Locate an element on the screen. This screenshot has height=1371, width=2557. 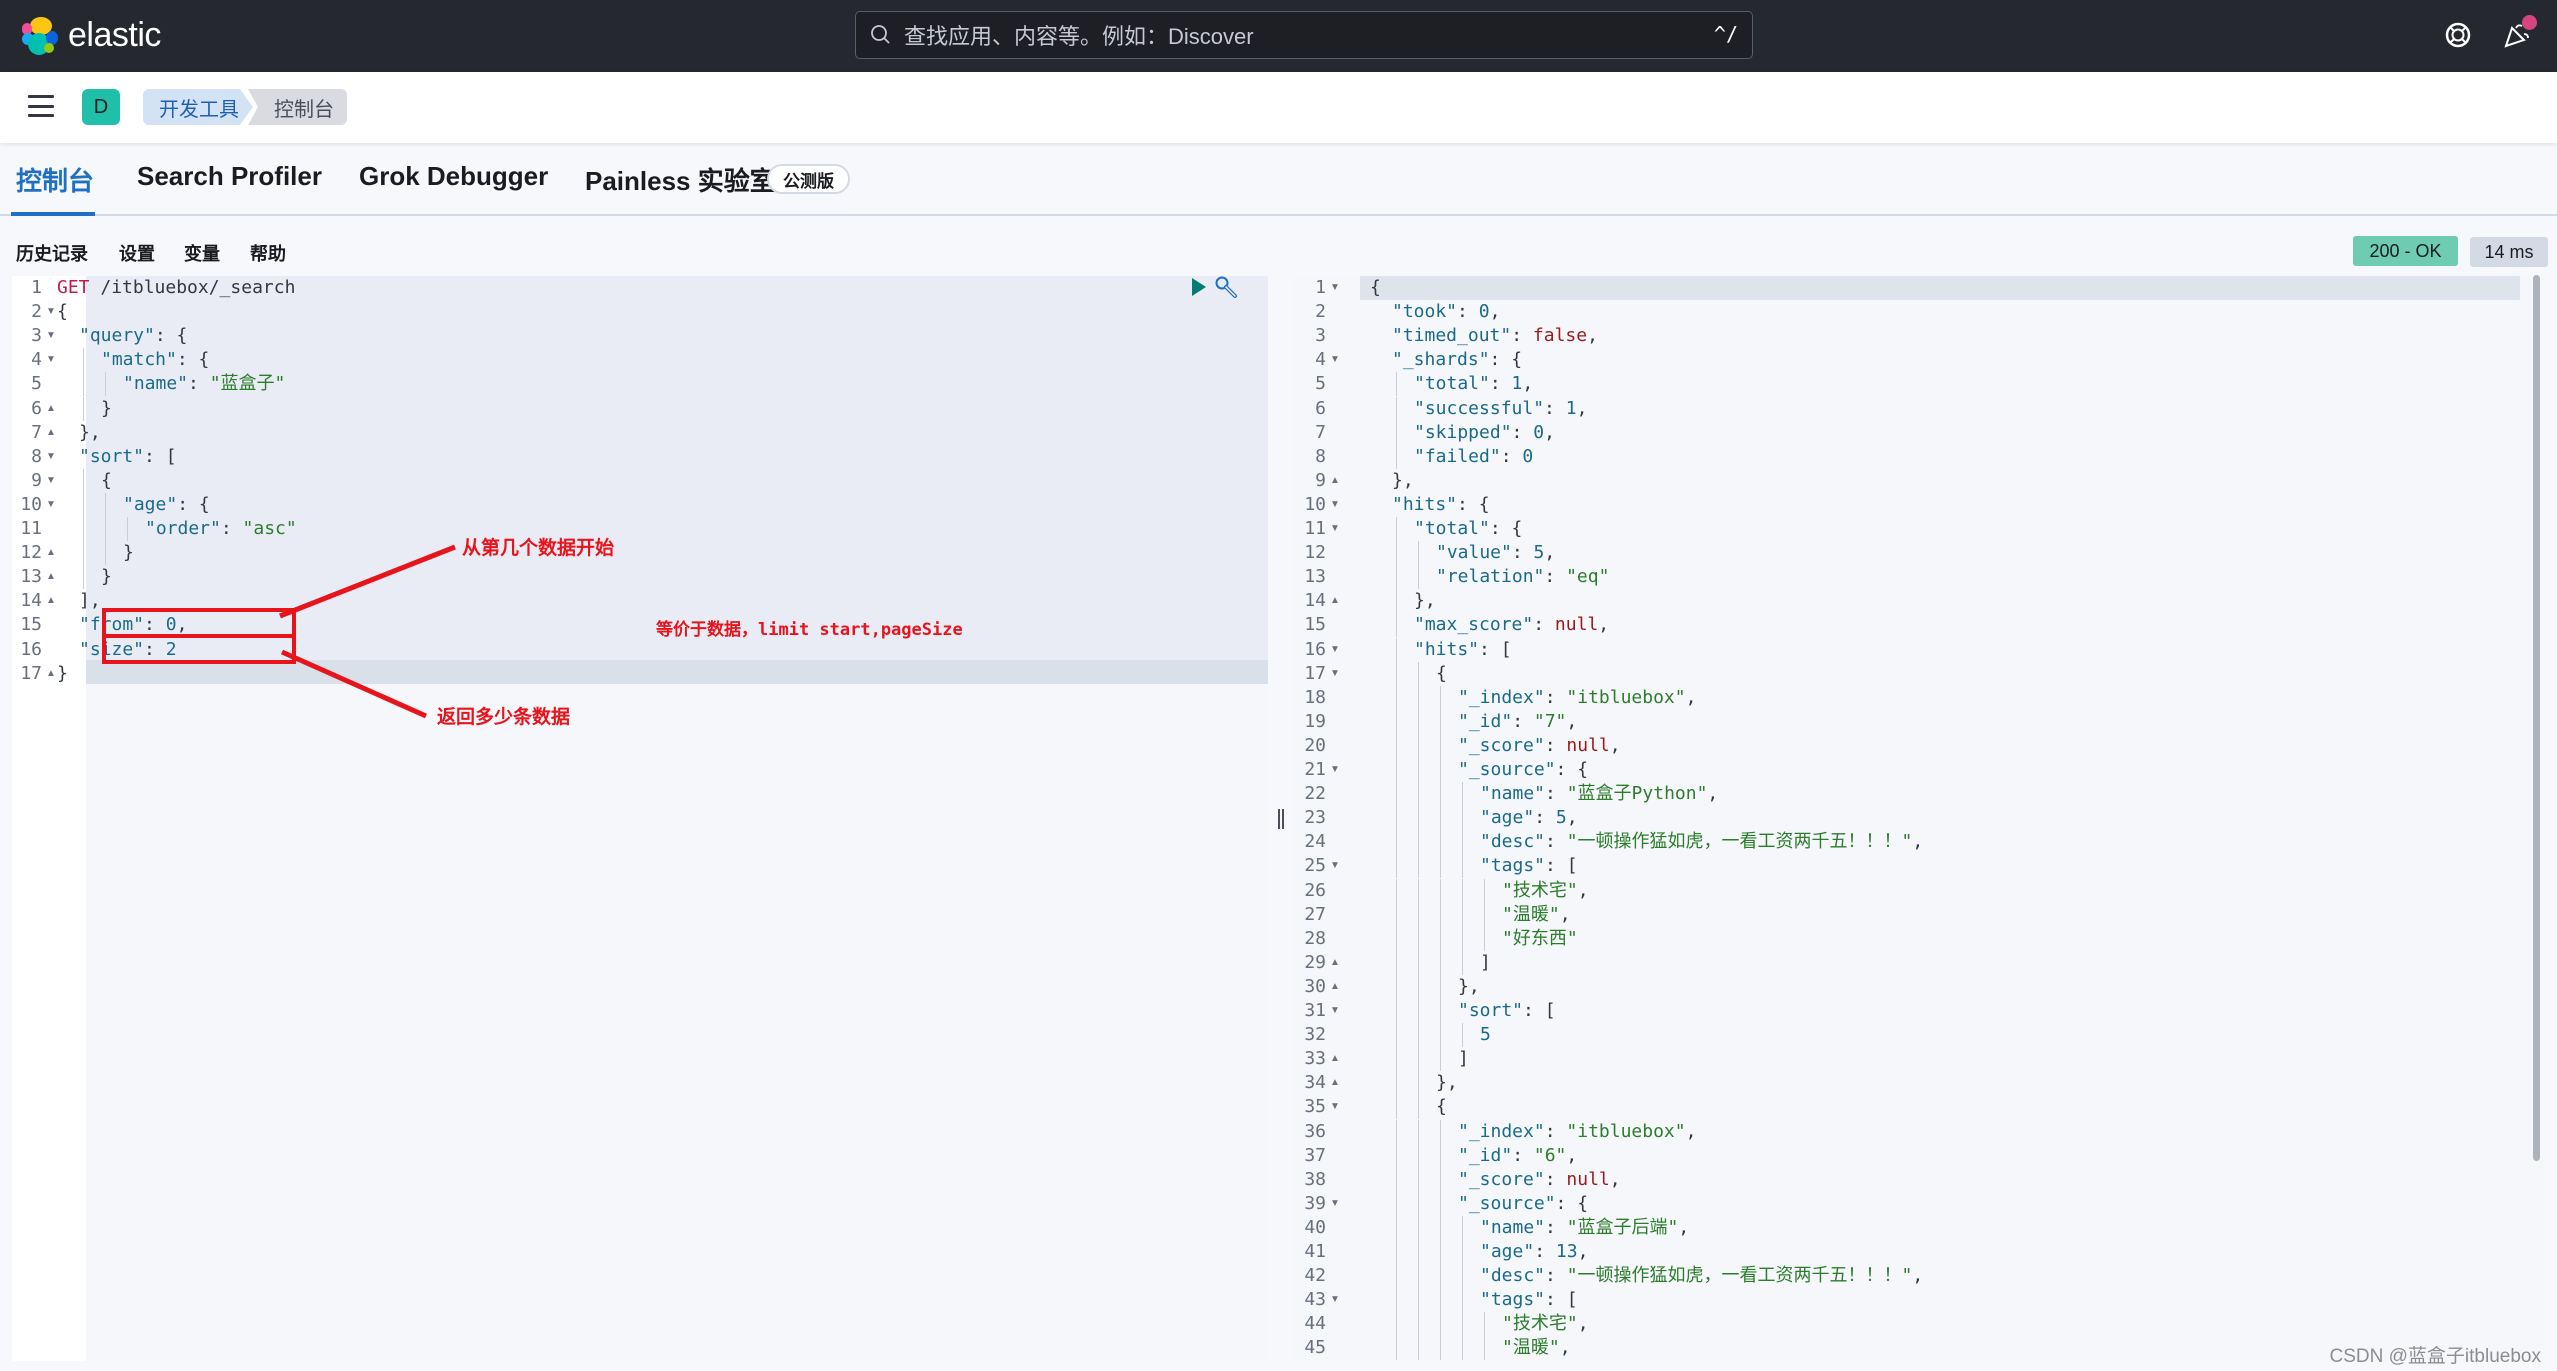
menu-hamburger-icon is located at coordinates (41, 106).